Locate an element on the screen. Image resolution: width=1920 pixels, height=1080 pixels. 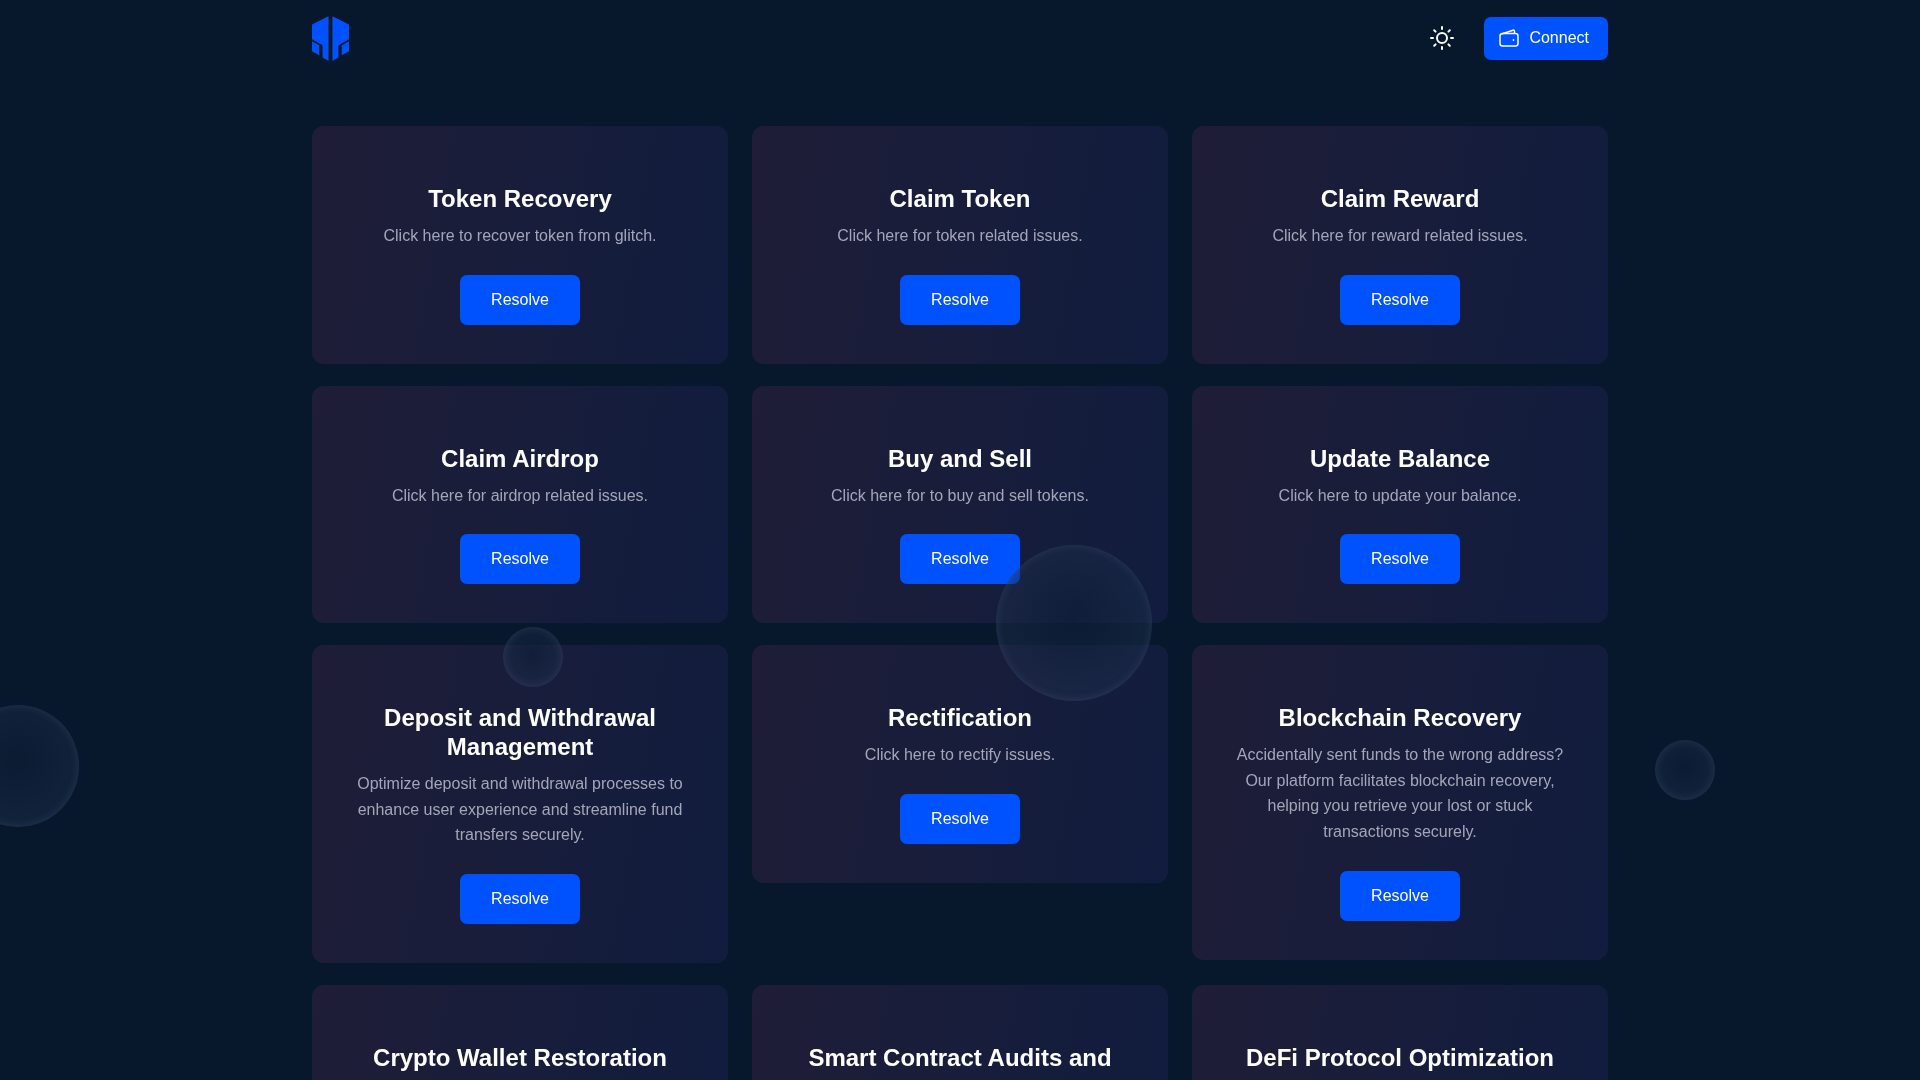
wallet-icon is located at coordinates (1509, 38).